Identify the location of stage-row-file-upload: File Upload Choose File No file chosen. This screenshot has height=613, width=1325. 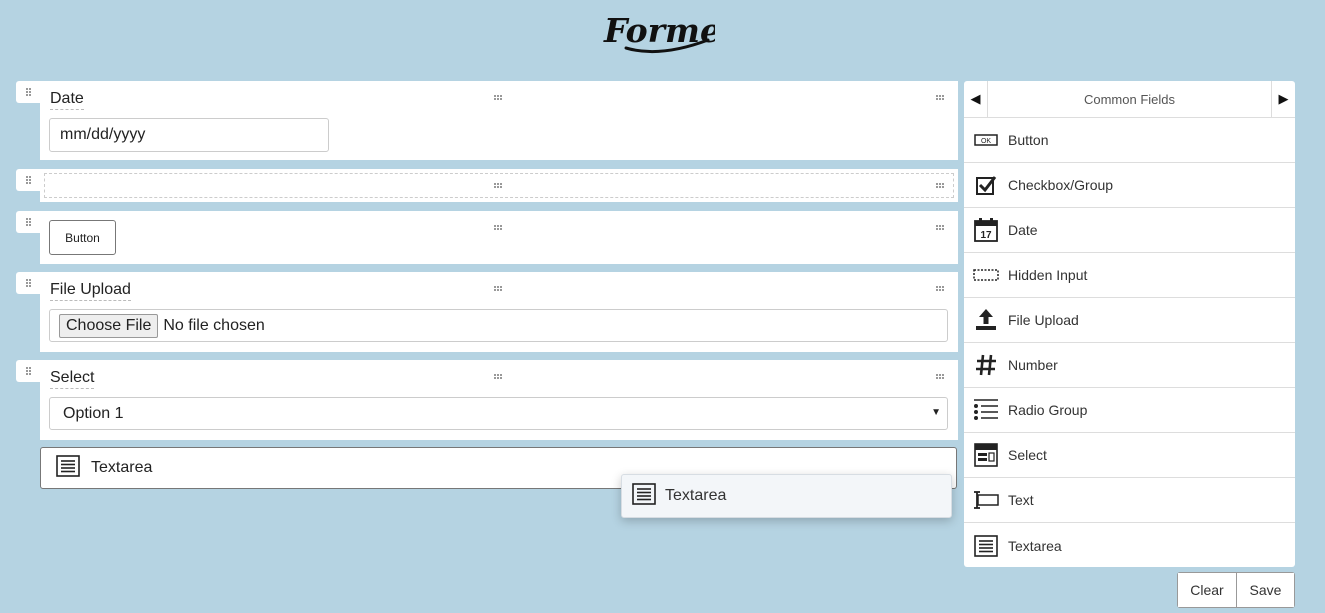
(487, 312).